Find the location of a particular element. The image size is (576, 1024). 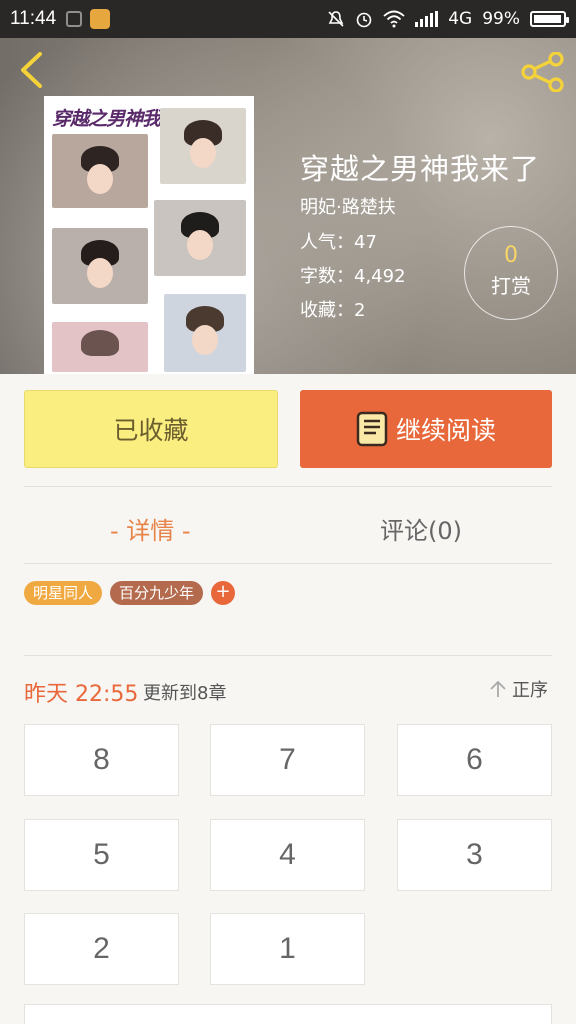

notification-icon is located at coordinates (74, 19).